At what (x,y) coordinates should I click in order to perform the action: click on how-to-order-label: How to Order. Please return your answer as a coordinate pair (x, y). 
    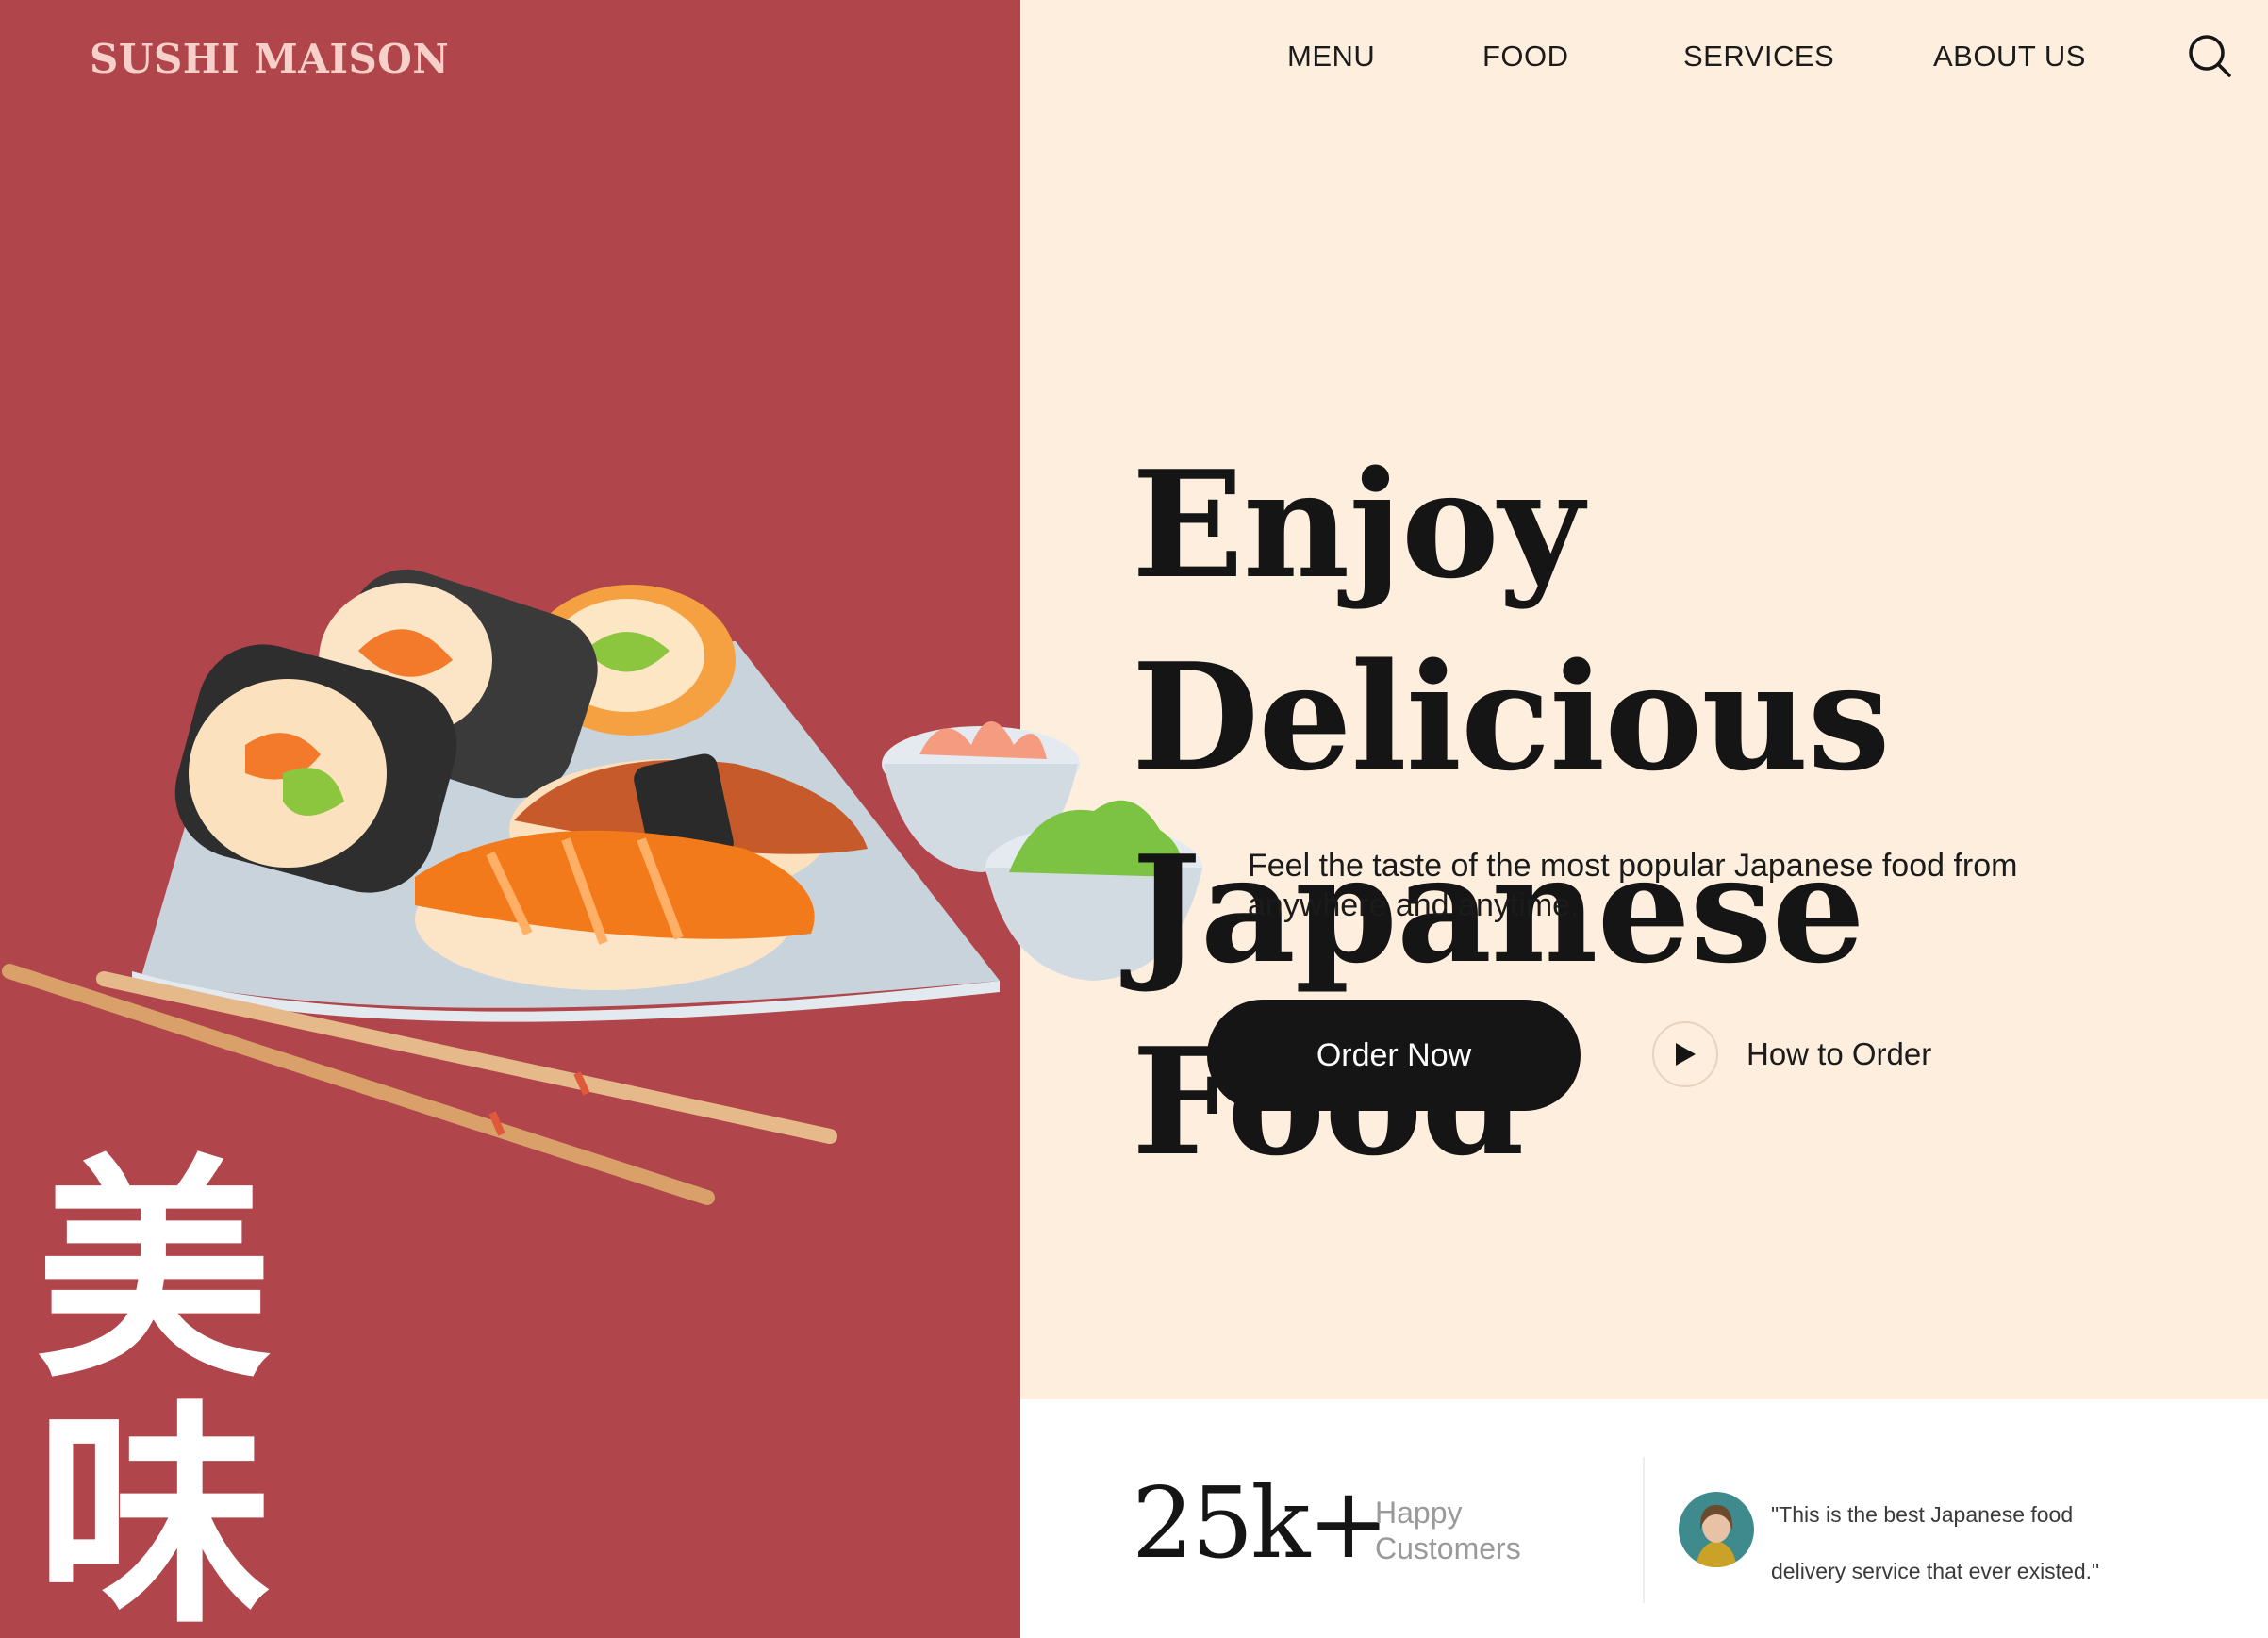
    Looking at the image, I should click on (1839, 1053).